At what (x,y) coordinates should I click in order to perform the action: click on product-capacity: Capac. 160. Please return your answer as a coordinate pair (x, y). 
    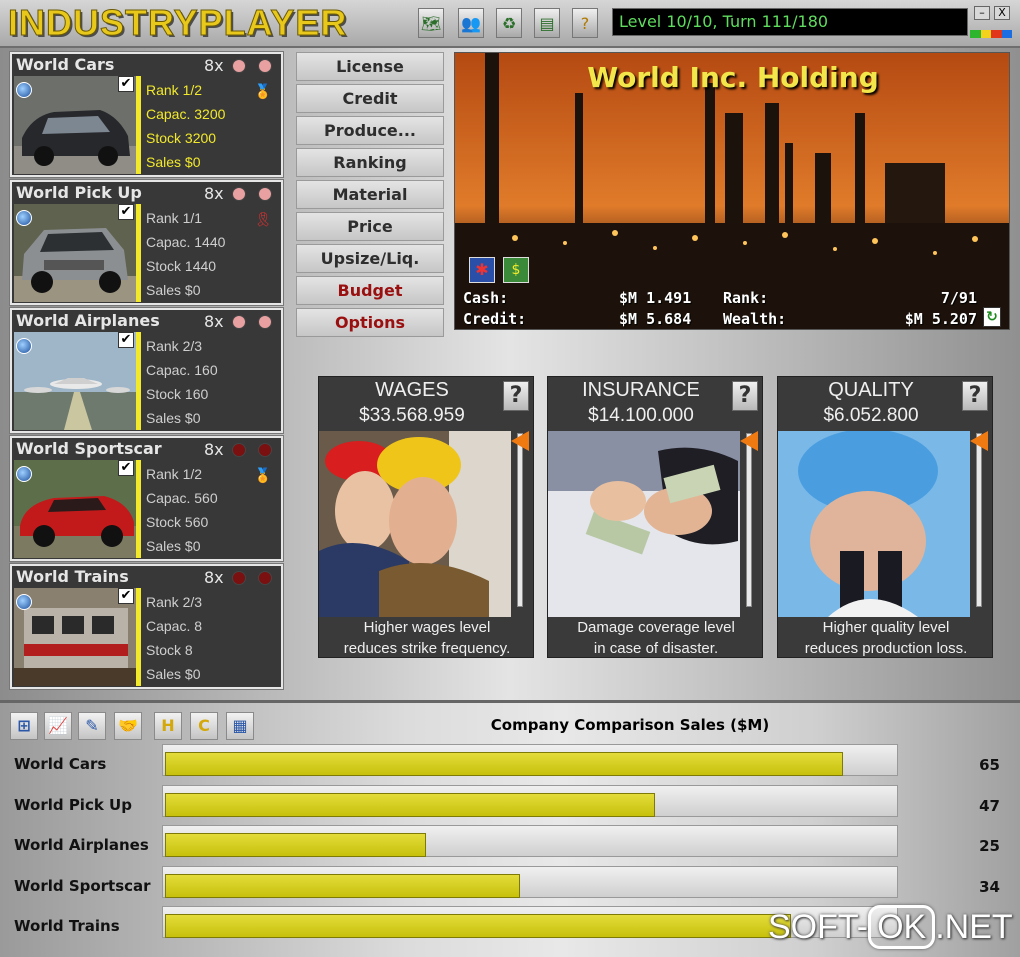
    Looking at the image, I should click on (182, 370).